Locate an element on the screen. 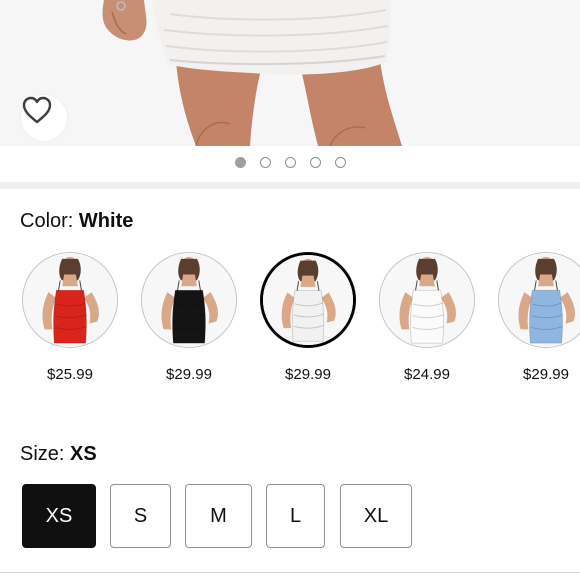  heart-outline-icon is located at coordinates (37, 110).